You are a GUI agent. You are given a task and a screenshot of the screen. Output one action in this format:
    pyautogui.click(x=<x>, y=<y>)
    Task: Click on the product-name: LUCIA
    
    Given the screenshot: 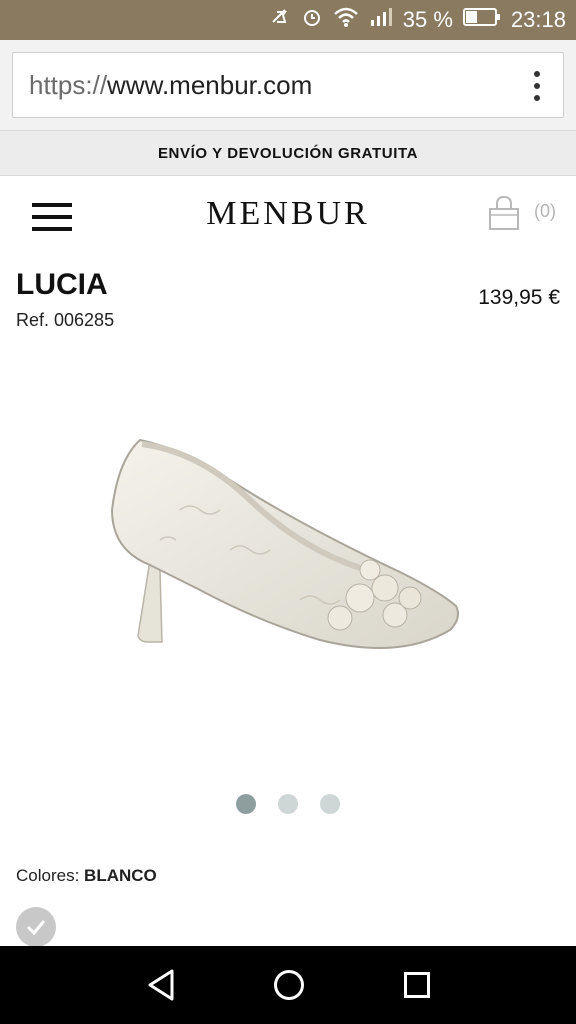 What is the action you would take?
    pyautogui.click(x=62, y=284)
    